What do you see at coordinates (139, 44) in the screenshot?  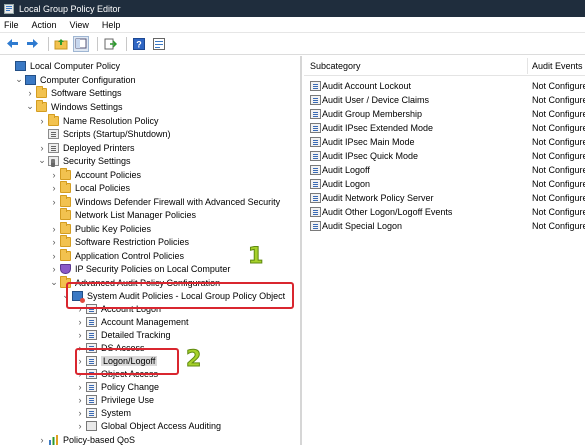 I see `help-icon: ?` at bounding box center [139, 44].